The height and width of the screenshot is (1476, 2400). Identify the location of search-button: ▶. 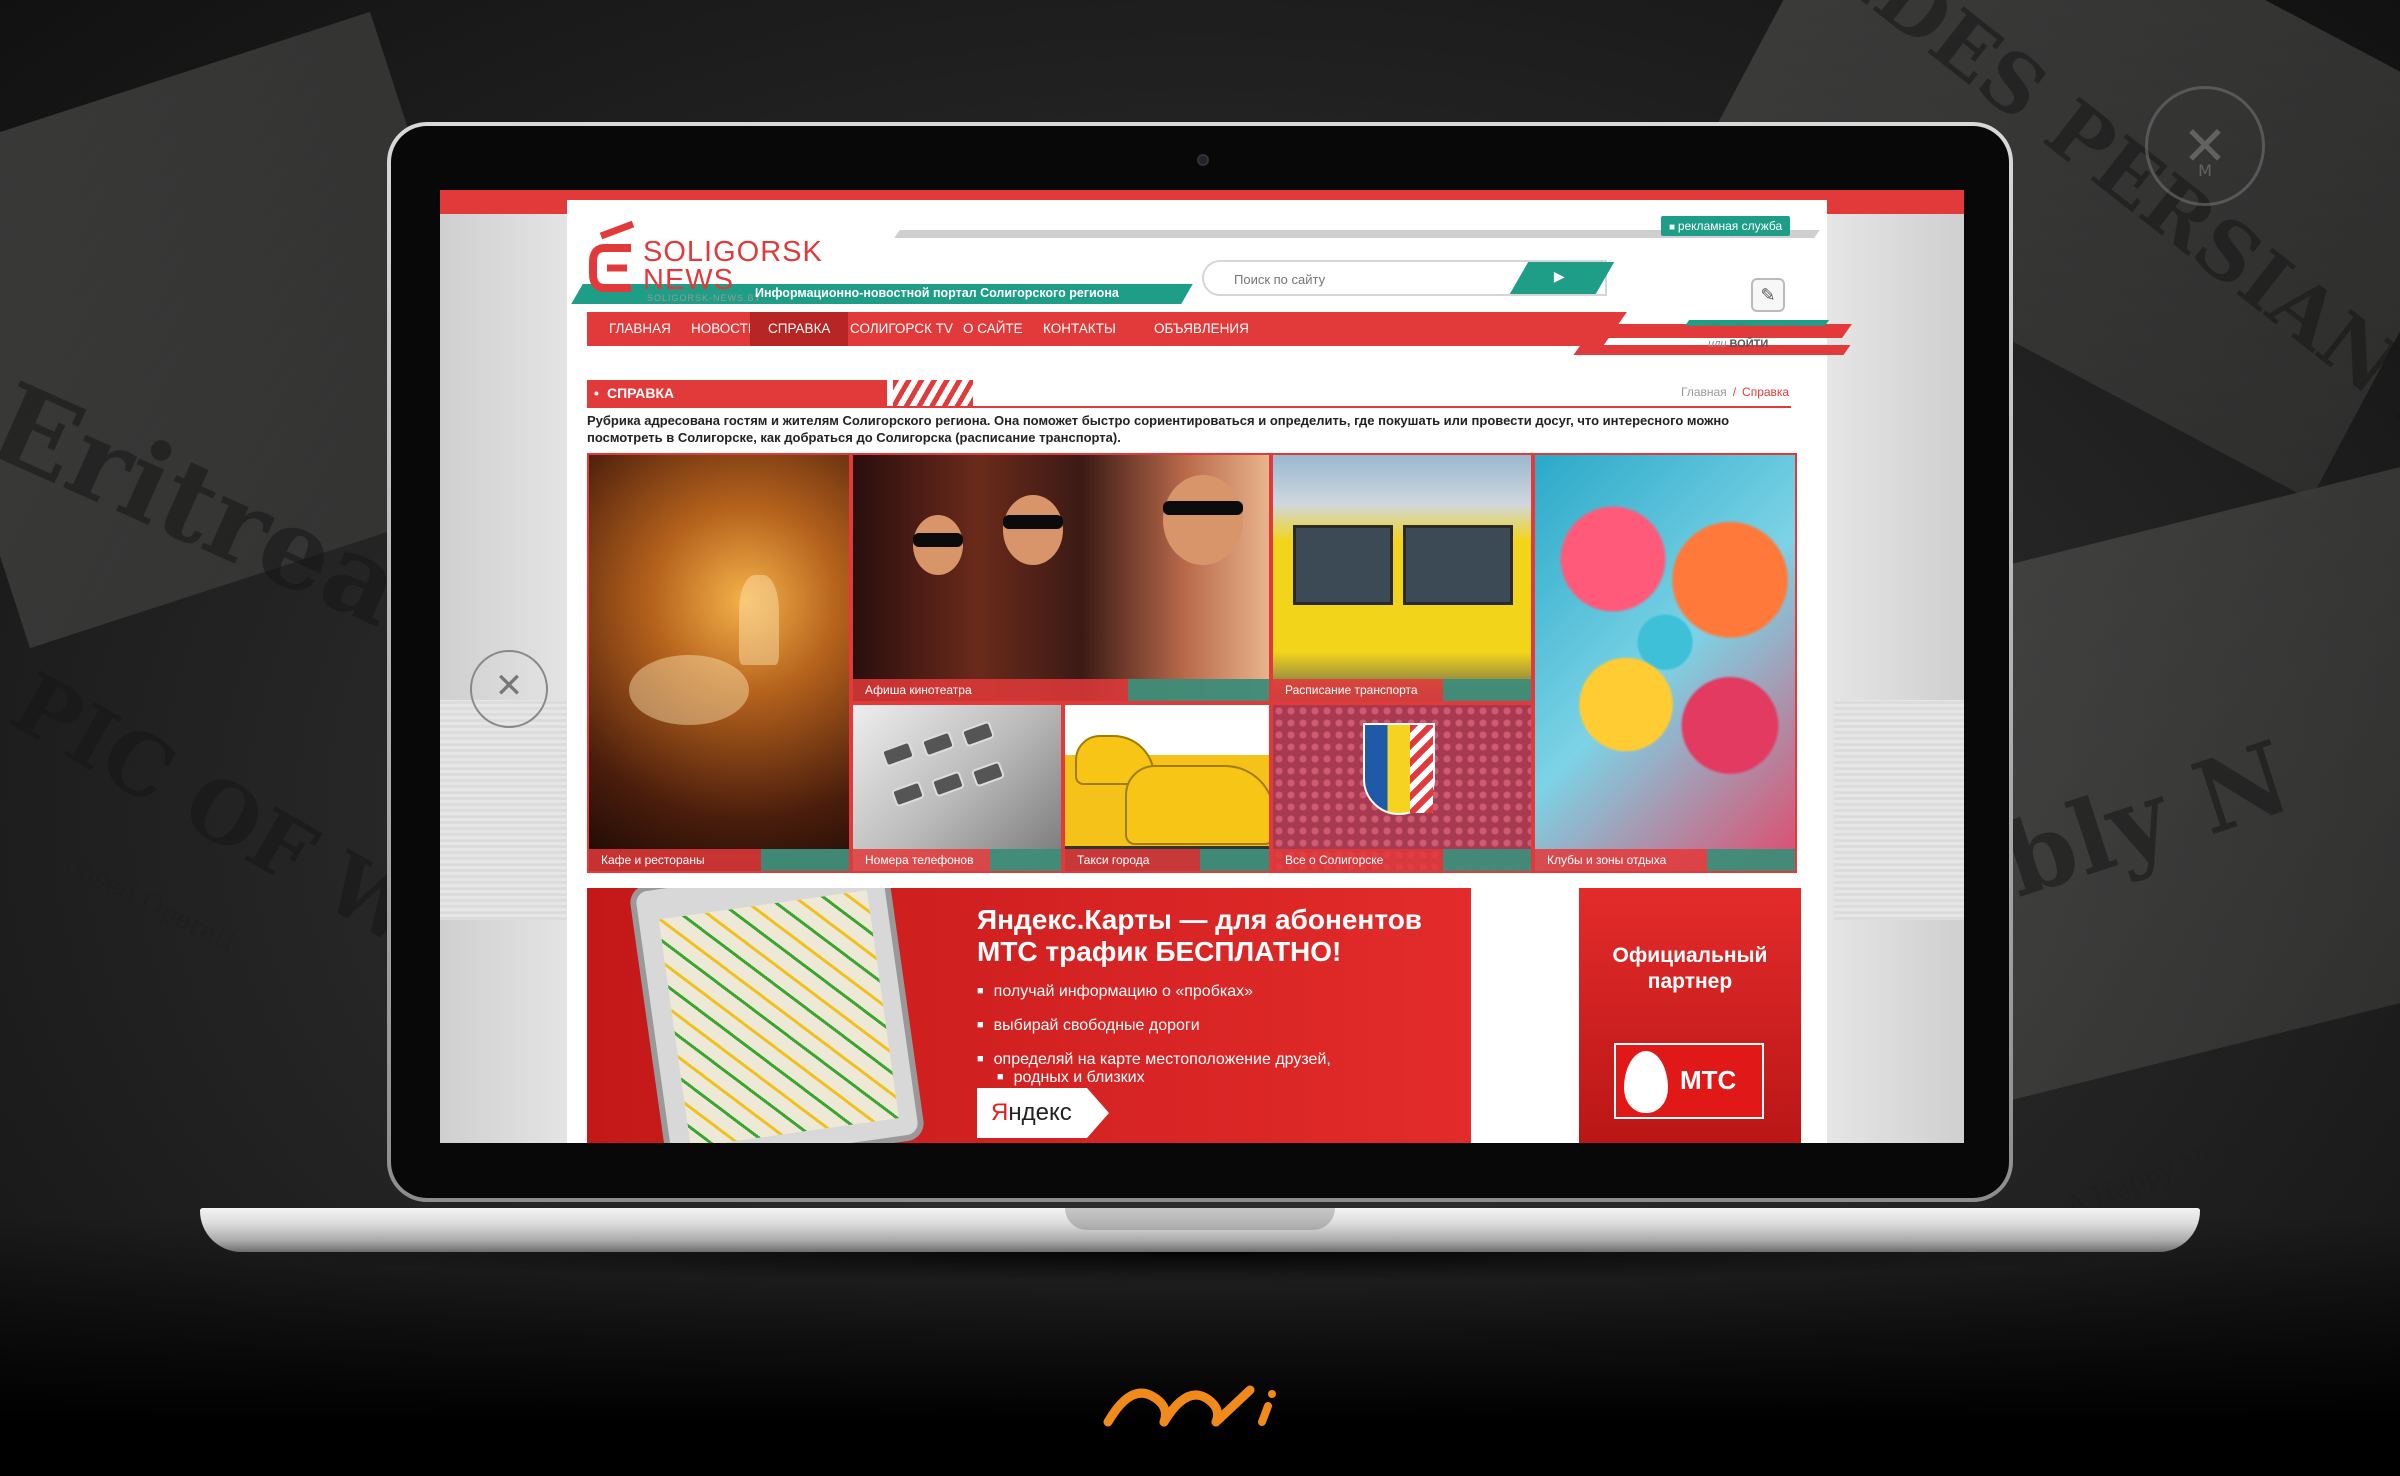
(1562, 278).